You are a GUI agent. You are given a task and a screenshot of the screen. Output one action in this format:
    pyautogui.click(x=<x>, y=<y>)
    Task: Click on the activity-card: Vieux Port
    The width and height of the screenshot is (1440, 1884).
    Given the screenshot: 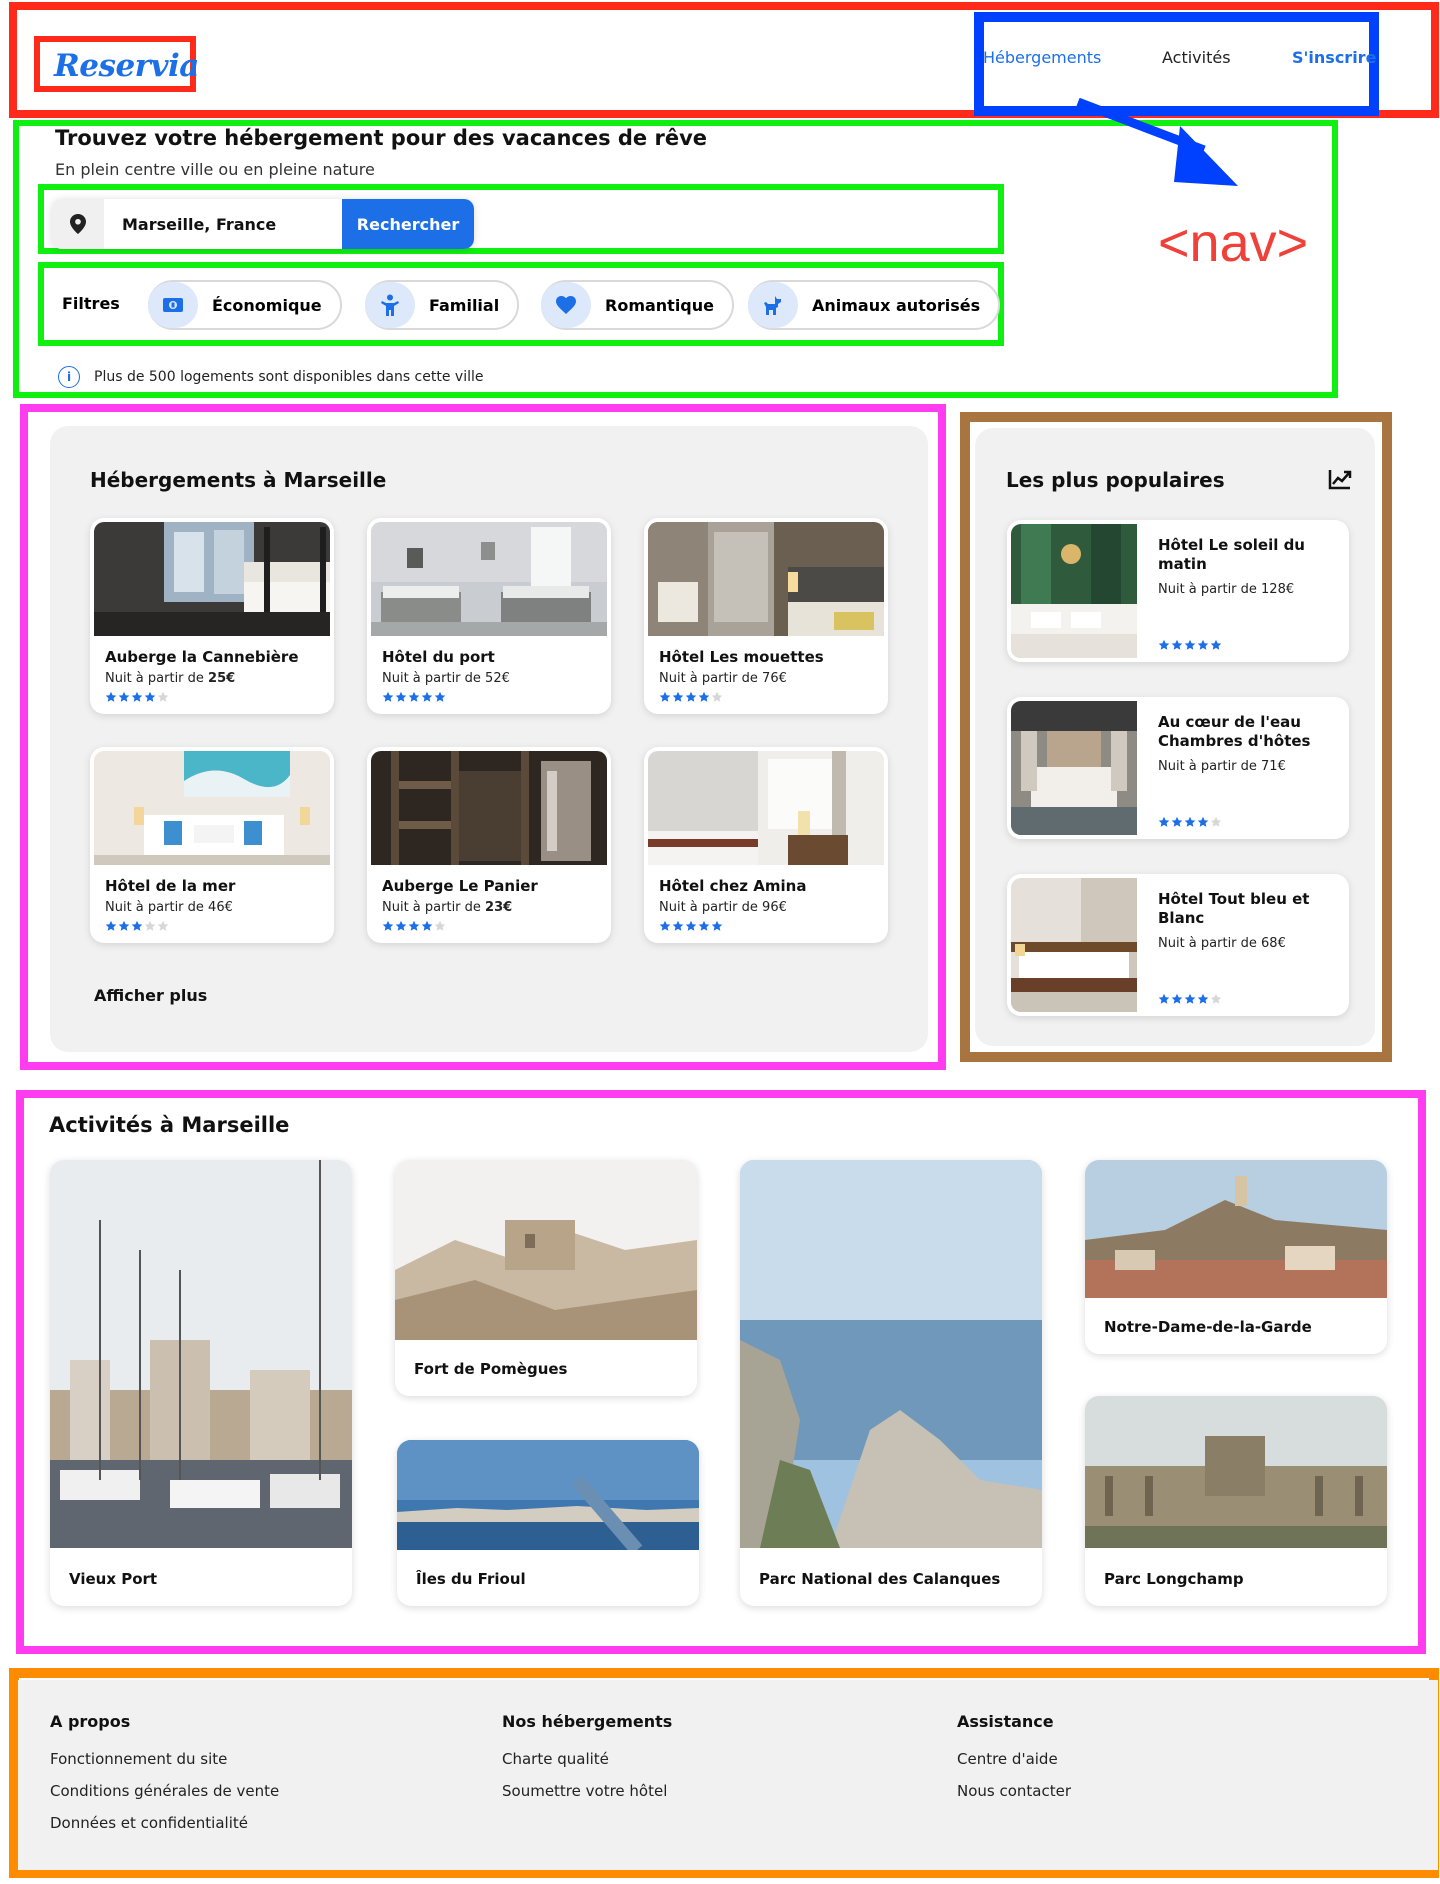 What is the action you would take?
    pyautogui.click(x=201, y=1383)
    